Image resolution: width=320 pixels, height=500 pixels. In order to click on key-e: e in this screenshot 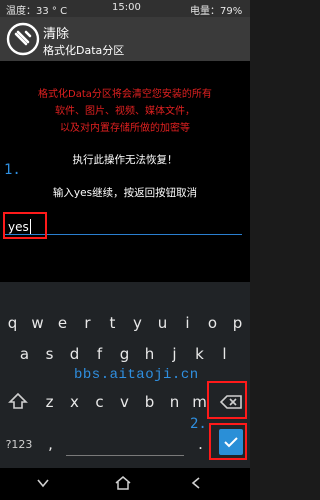, I will do `click(62, 323)`.